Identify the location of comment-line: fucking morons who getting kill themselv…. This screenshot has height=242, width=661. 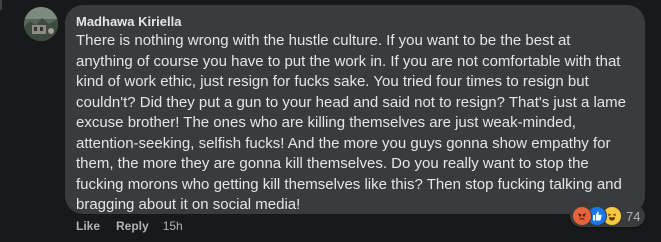
(349, 184).